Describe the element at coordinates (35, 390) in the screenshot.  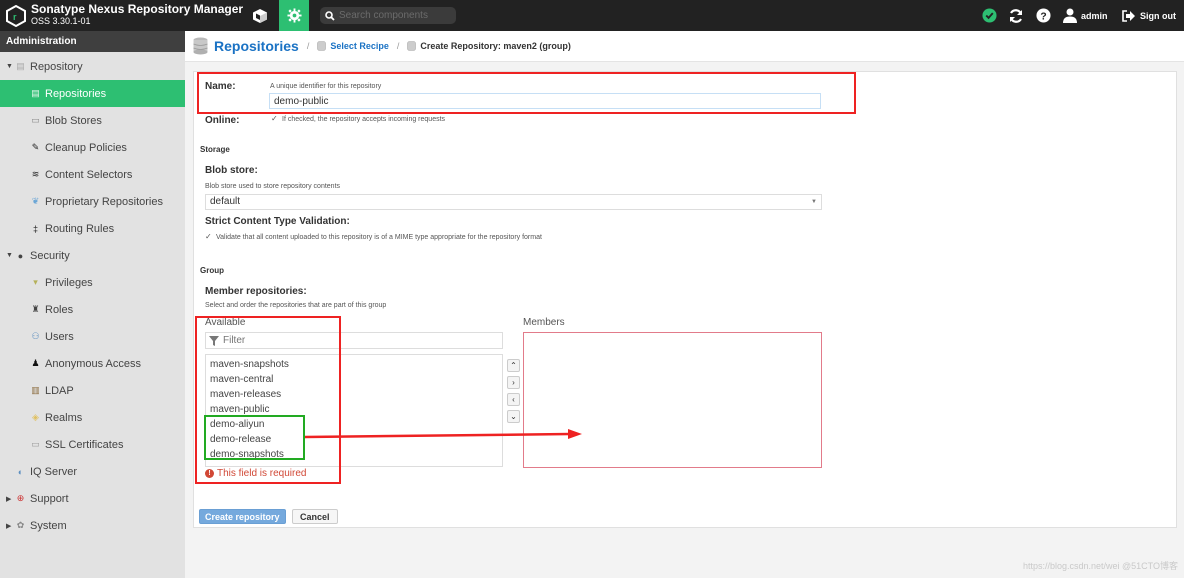
I see `book-icon: ▥` at that location.